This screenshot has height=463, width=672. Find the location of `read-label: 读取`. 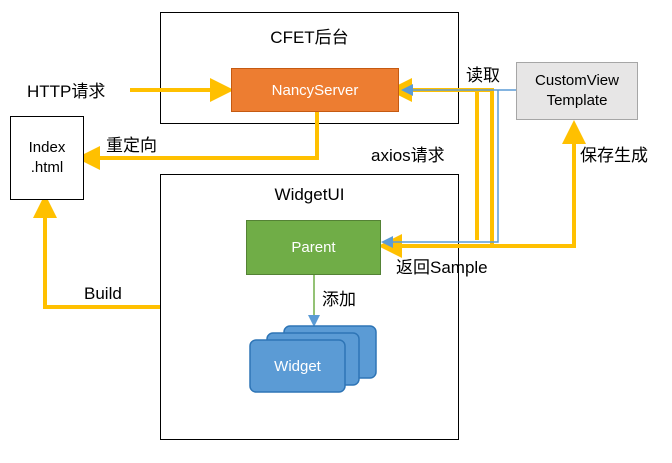

read-label: 读取 is located at coordinates (483, 75).